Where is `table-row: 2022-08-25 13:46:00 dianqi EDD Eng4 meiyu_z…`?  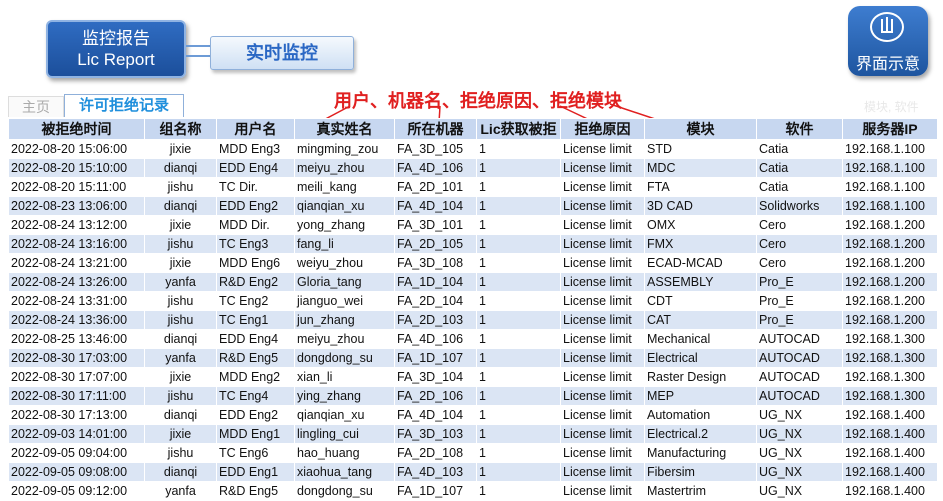
table-row: 2022-08-25 13:46:00 dianqi EDD Eng4 meiyu_z… is located at coordinates (473, 339).